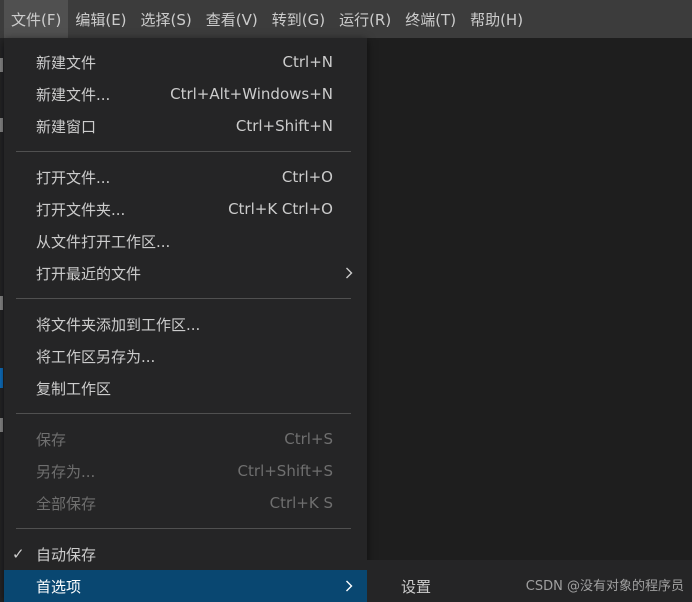 The height and width of the screenshot is (602, 692). I want to click on menu-item-save: 保存 Ctrl+S, so click(185, 439).